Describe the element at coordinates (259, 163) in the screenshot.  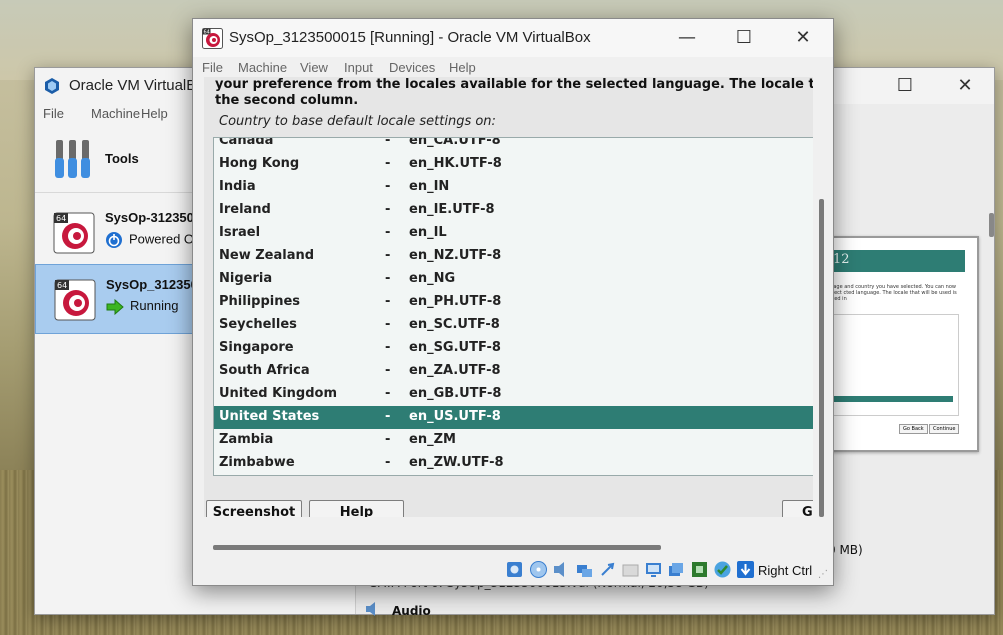
I see `locale-country: Hong Kong` at that location.